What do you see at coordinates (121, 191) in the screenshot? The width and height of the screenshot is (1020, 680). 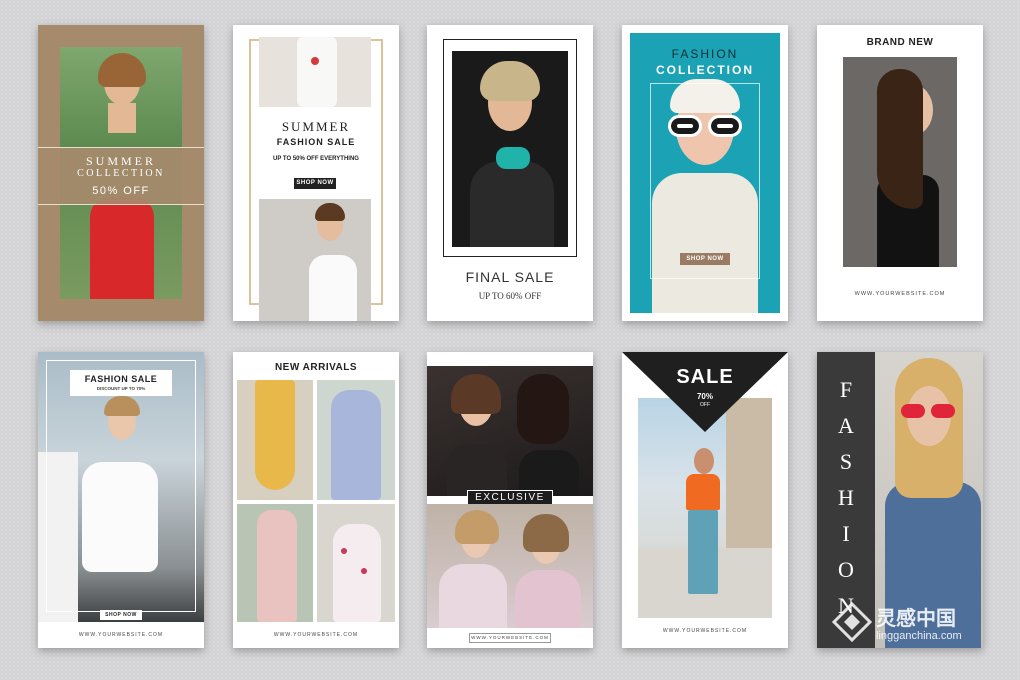 I see `offer-text: 50% OFF` at bounding box center [121, 191].